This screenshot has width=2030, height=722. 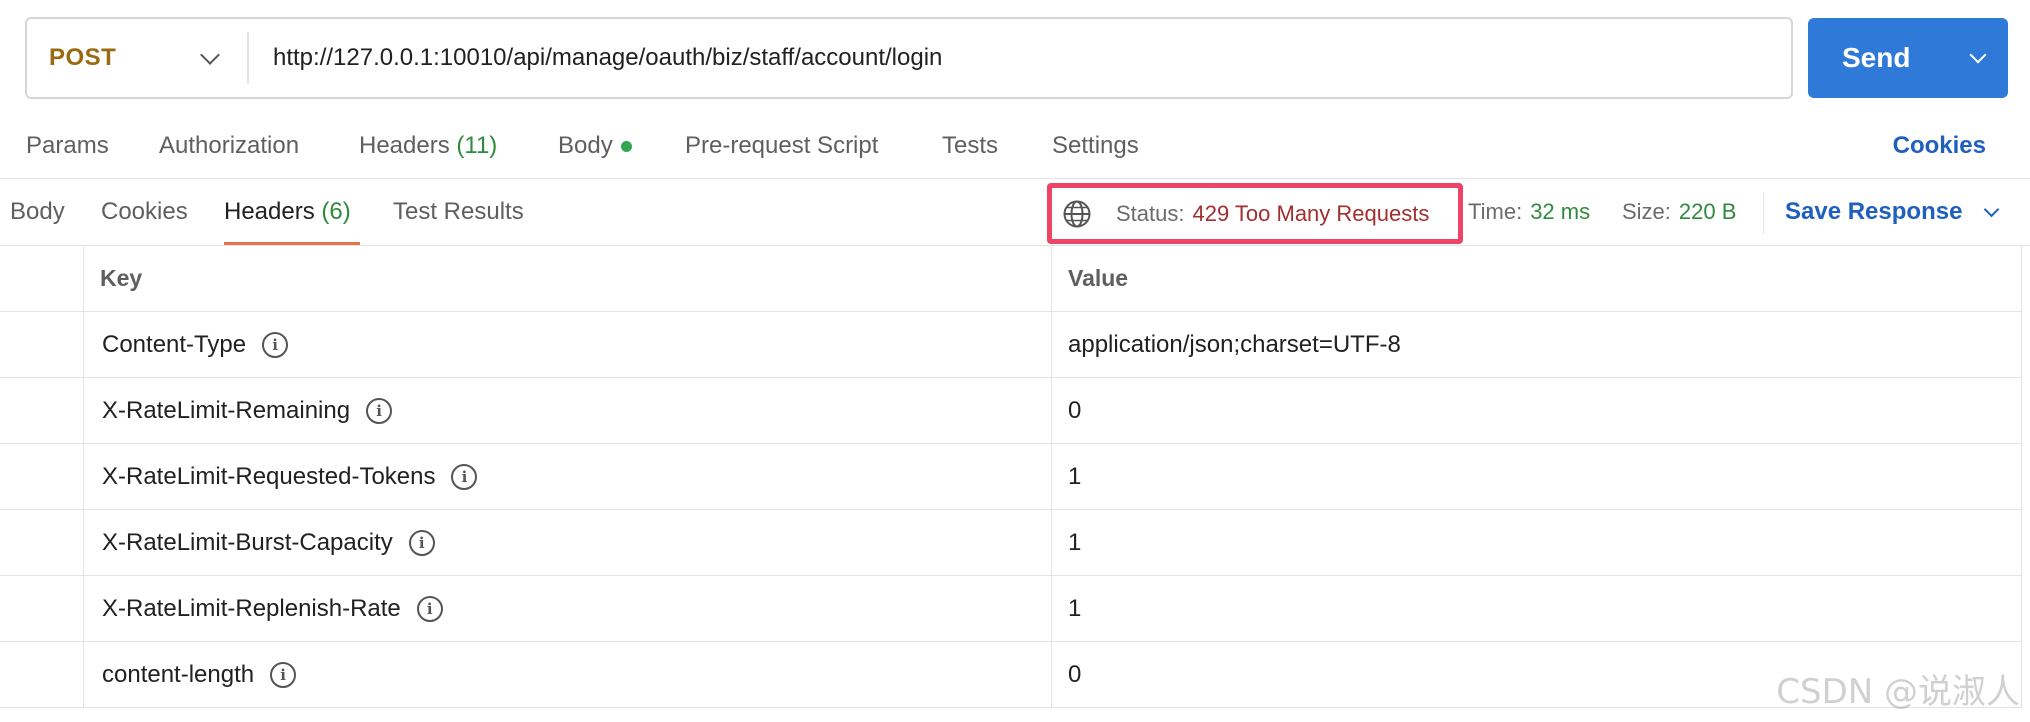 I want to click on table-row: X-RateLimit-Replenish-Rate i 1, so click(x=1011, y=609).